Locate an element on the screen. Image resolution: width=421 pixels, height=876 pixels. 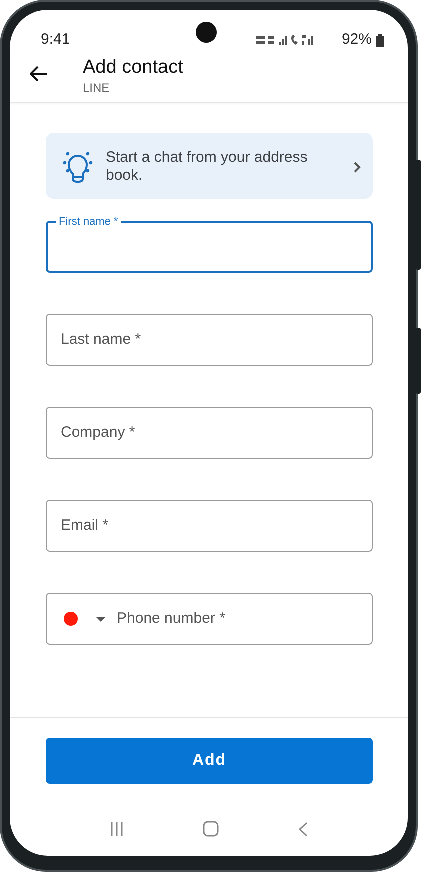
dropdown-caret-icon is located at coordinates (101, 619).